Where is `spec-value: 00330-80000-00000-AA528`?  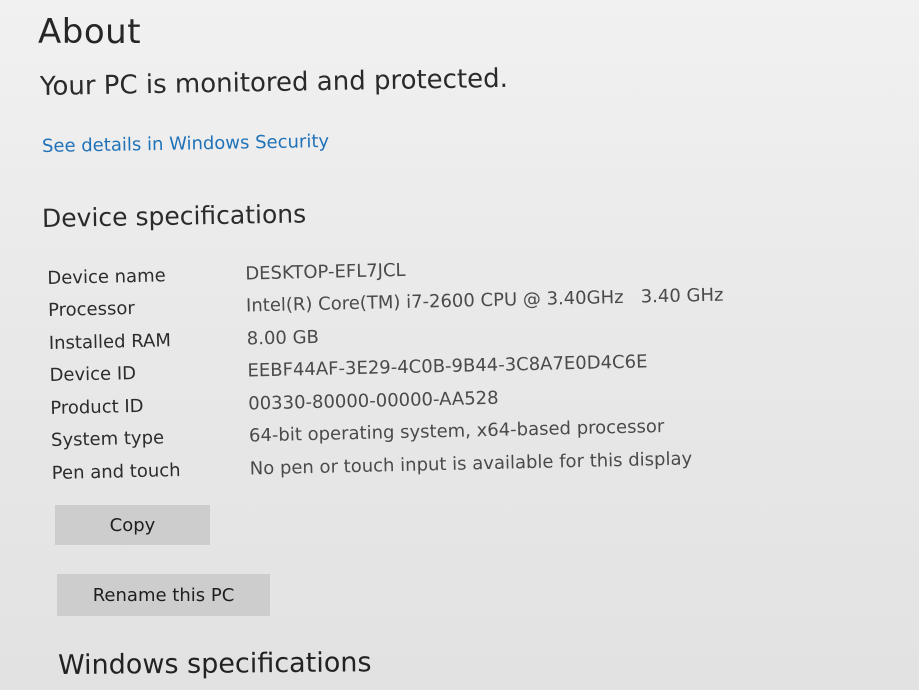 spec-value: 00330-80000-00000-AA528 is located at coordinates (373, 401).